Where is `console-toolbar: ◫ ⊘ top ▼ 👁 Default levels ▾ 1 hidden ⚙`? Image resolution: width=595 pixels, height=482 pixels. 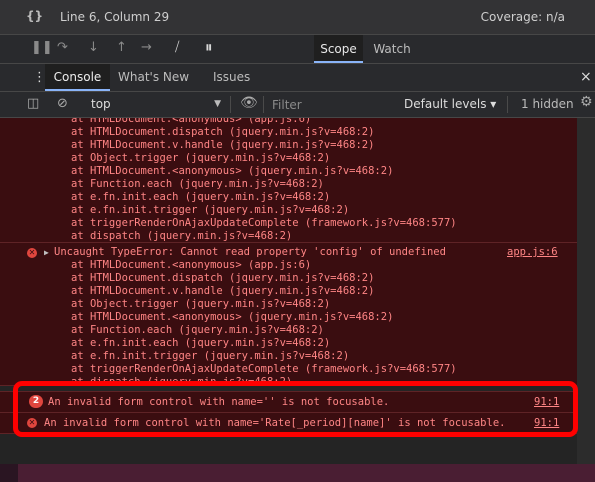 console-toolbar: ◫ ⊘ top ▼ 👁 Default levels ▾ 1 hidden ⚙ is located at coordinates (297, 105).